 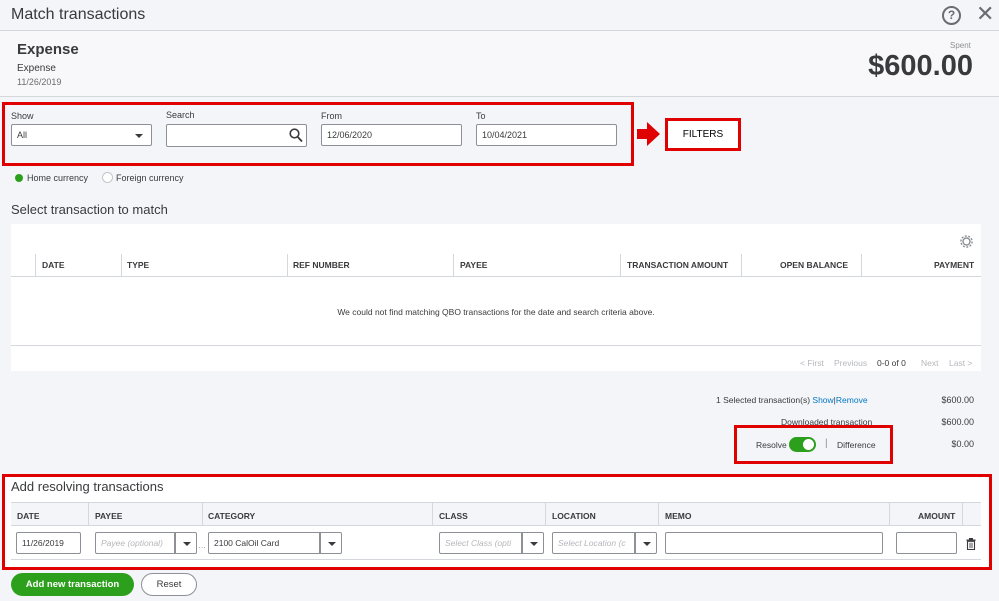 What do you see at coordinates (593, 543) in the screenshot?
I see `resolving-location-input: Select Location (c` at bounding box center [593, 543].